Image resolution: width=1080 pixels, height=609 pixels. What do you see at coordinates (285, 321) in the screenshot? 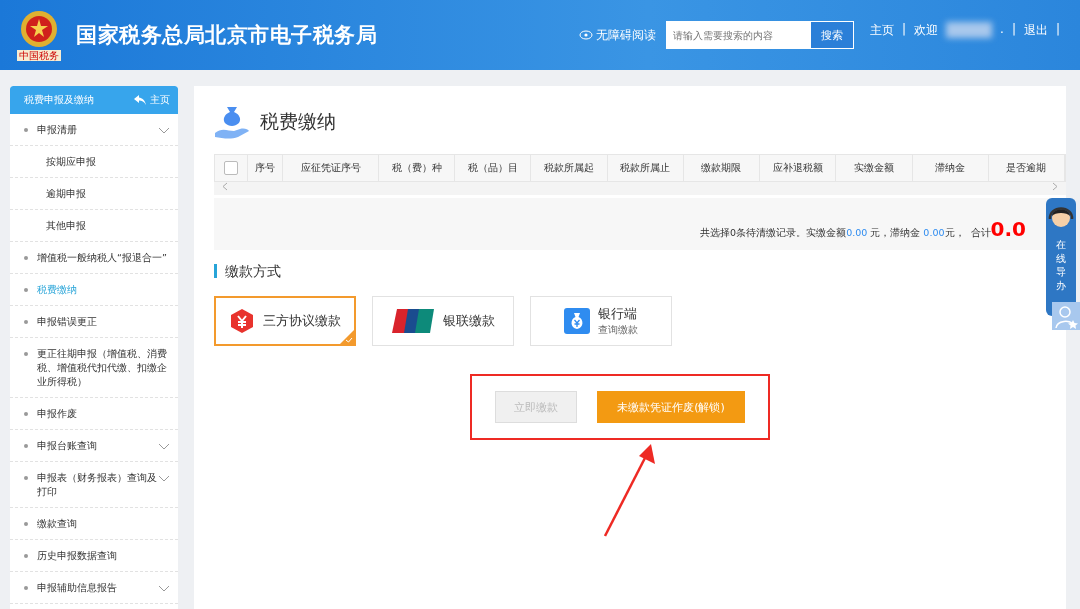
I see `payment-method-option: 三方协议缴款` at bounding box center [285, 321].